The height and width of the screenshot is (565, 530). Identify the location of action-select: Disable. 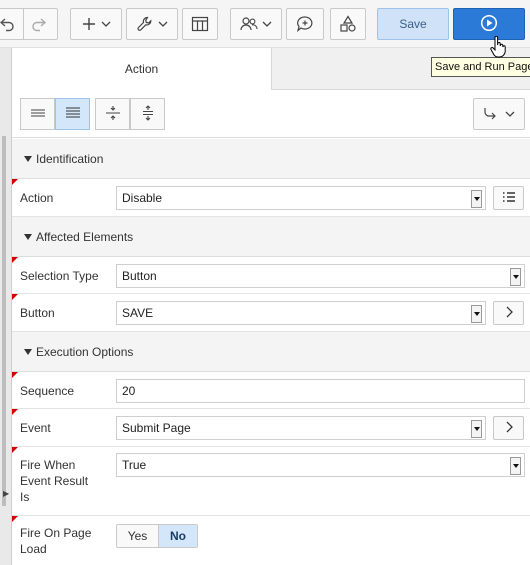
(301, 198).